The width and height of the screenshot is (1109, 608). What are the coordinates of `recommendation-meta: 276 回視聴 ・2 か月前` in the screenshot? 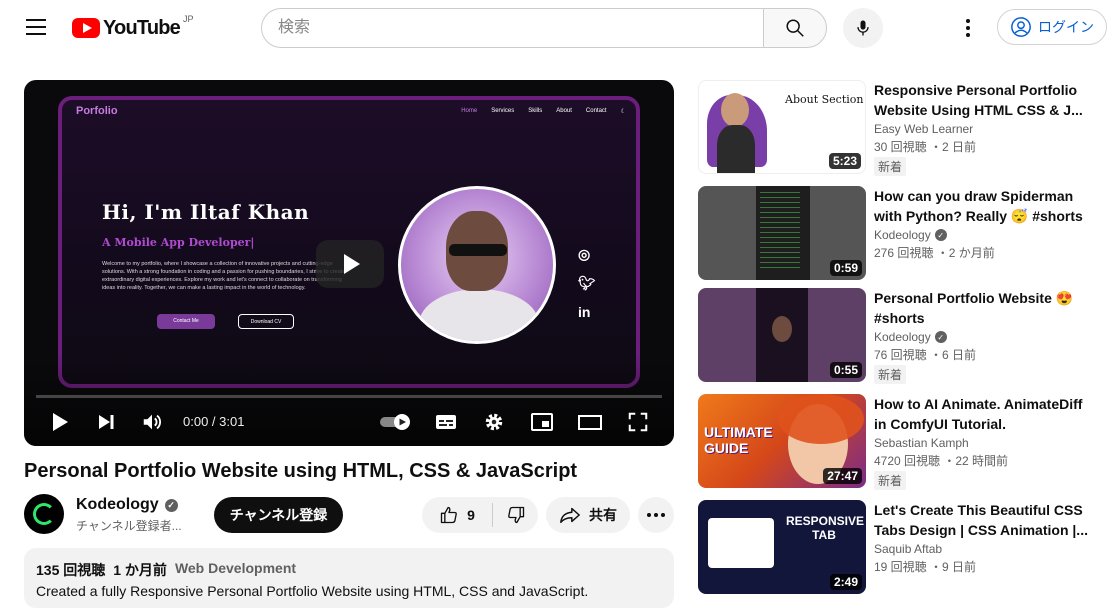 It's located at (934, 253).